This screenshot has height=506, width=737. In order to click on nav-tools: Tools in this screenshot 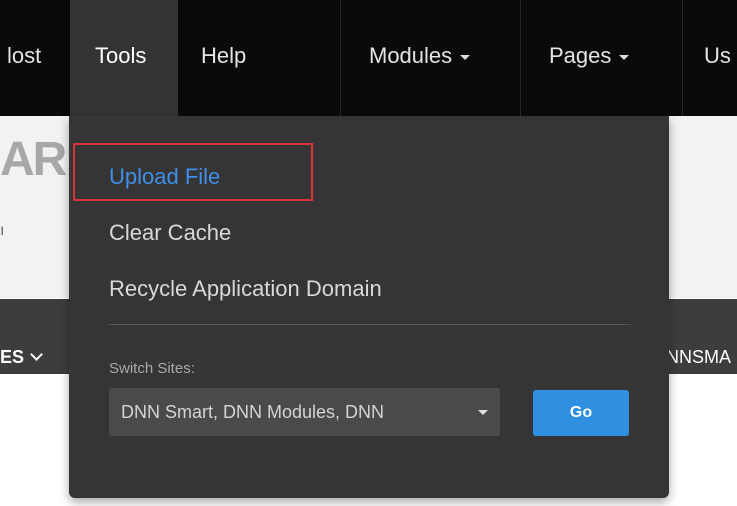, I will do `click(120, 56)`.